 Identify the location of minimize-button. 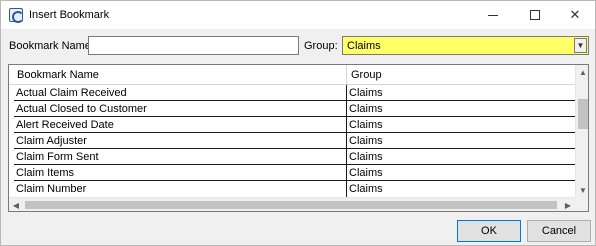
(493, 15).